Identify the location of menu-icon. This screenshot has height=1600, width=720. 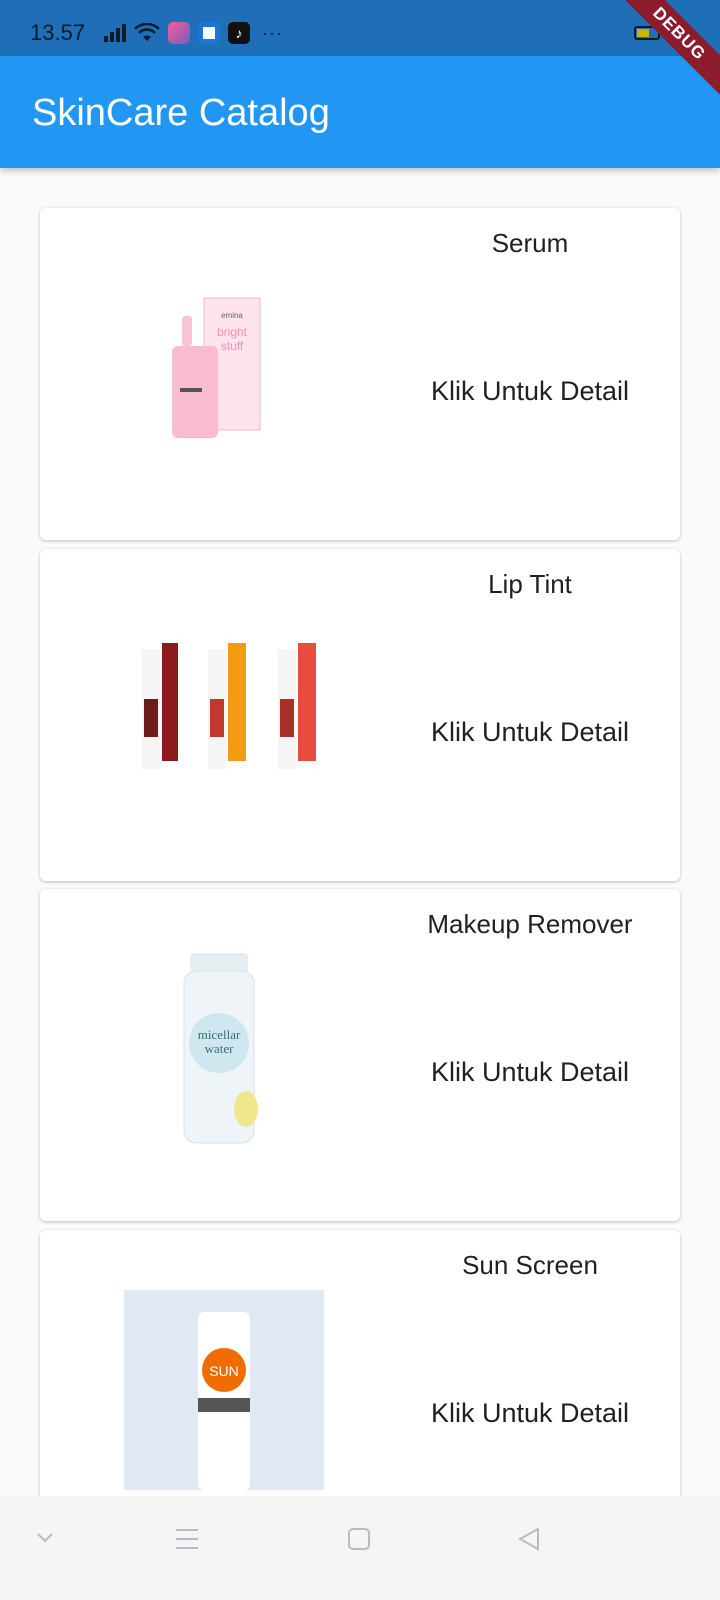
(187, 1539).